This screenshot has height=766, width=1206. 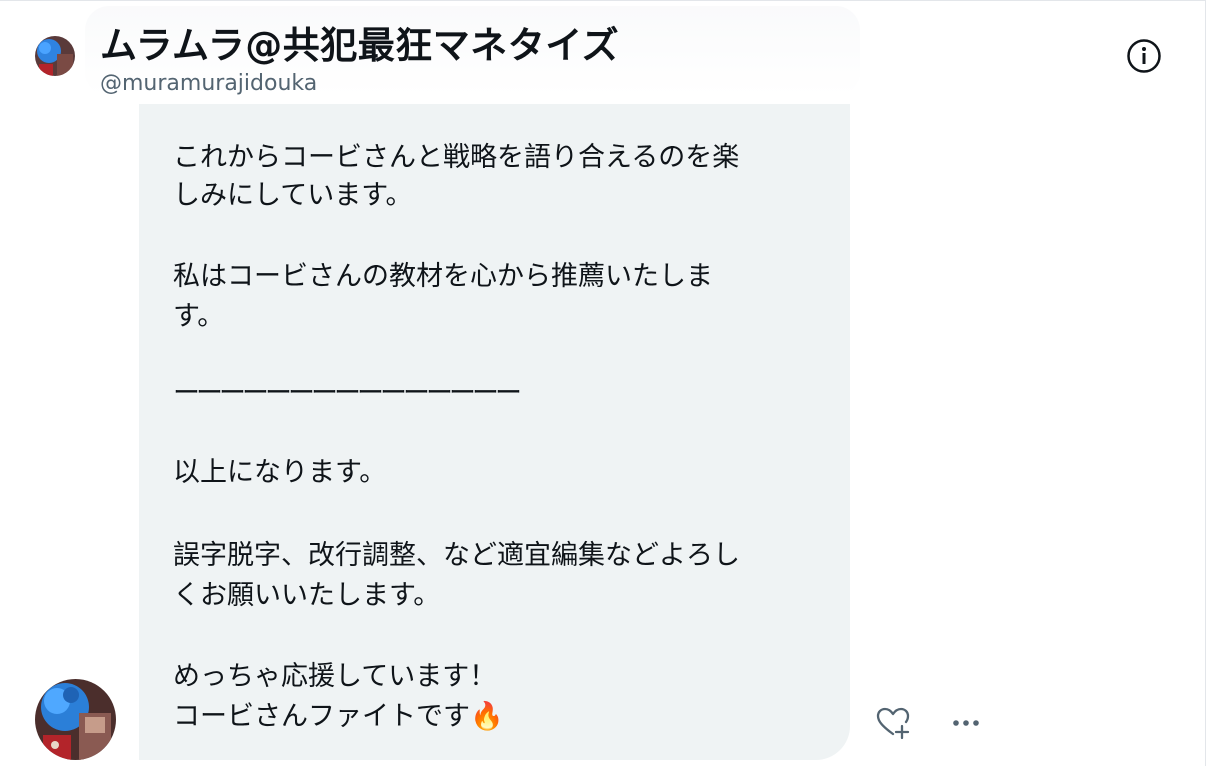 What do you see at coordinates (456, 157) in the screenshot?
I see `message-line: これからコービさんと戦略を語り合えるのを楽` at bounding box center [456, 157].